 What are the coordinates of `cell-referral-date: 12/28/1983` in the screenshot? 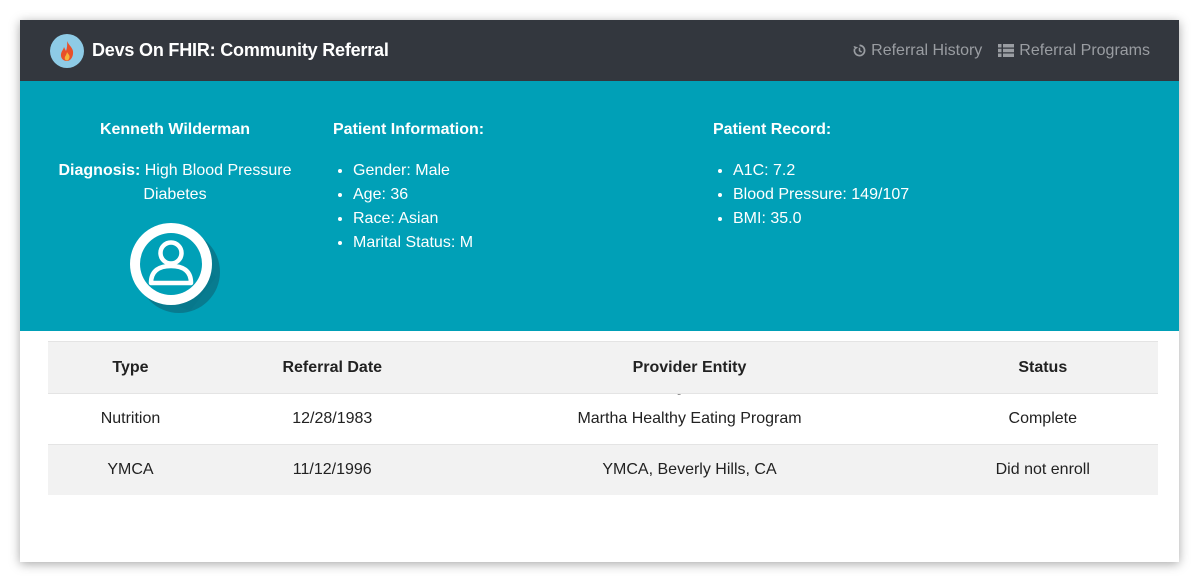 It's located at (332, 419).